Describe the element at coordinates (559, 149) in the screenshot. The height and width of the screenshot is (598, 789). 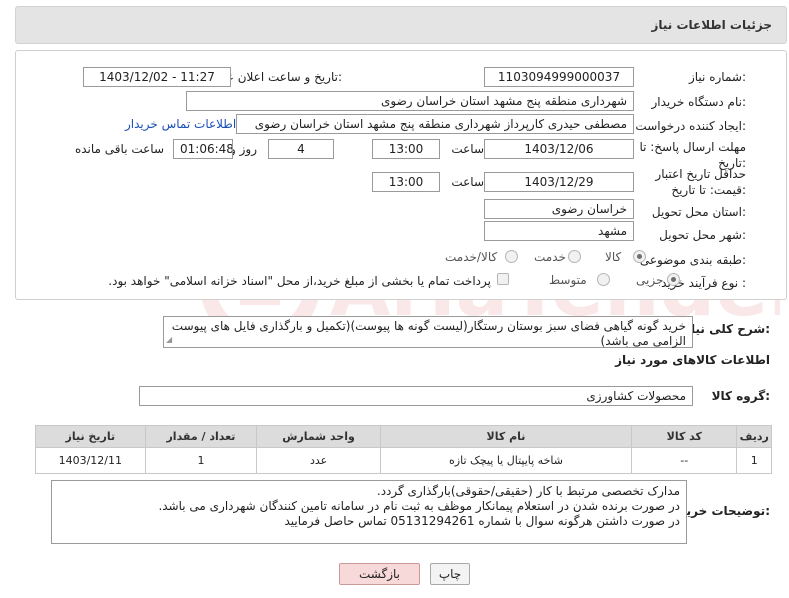
I see `reply-date-field: 1403/12/06` at that location.